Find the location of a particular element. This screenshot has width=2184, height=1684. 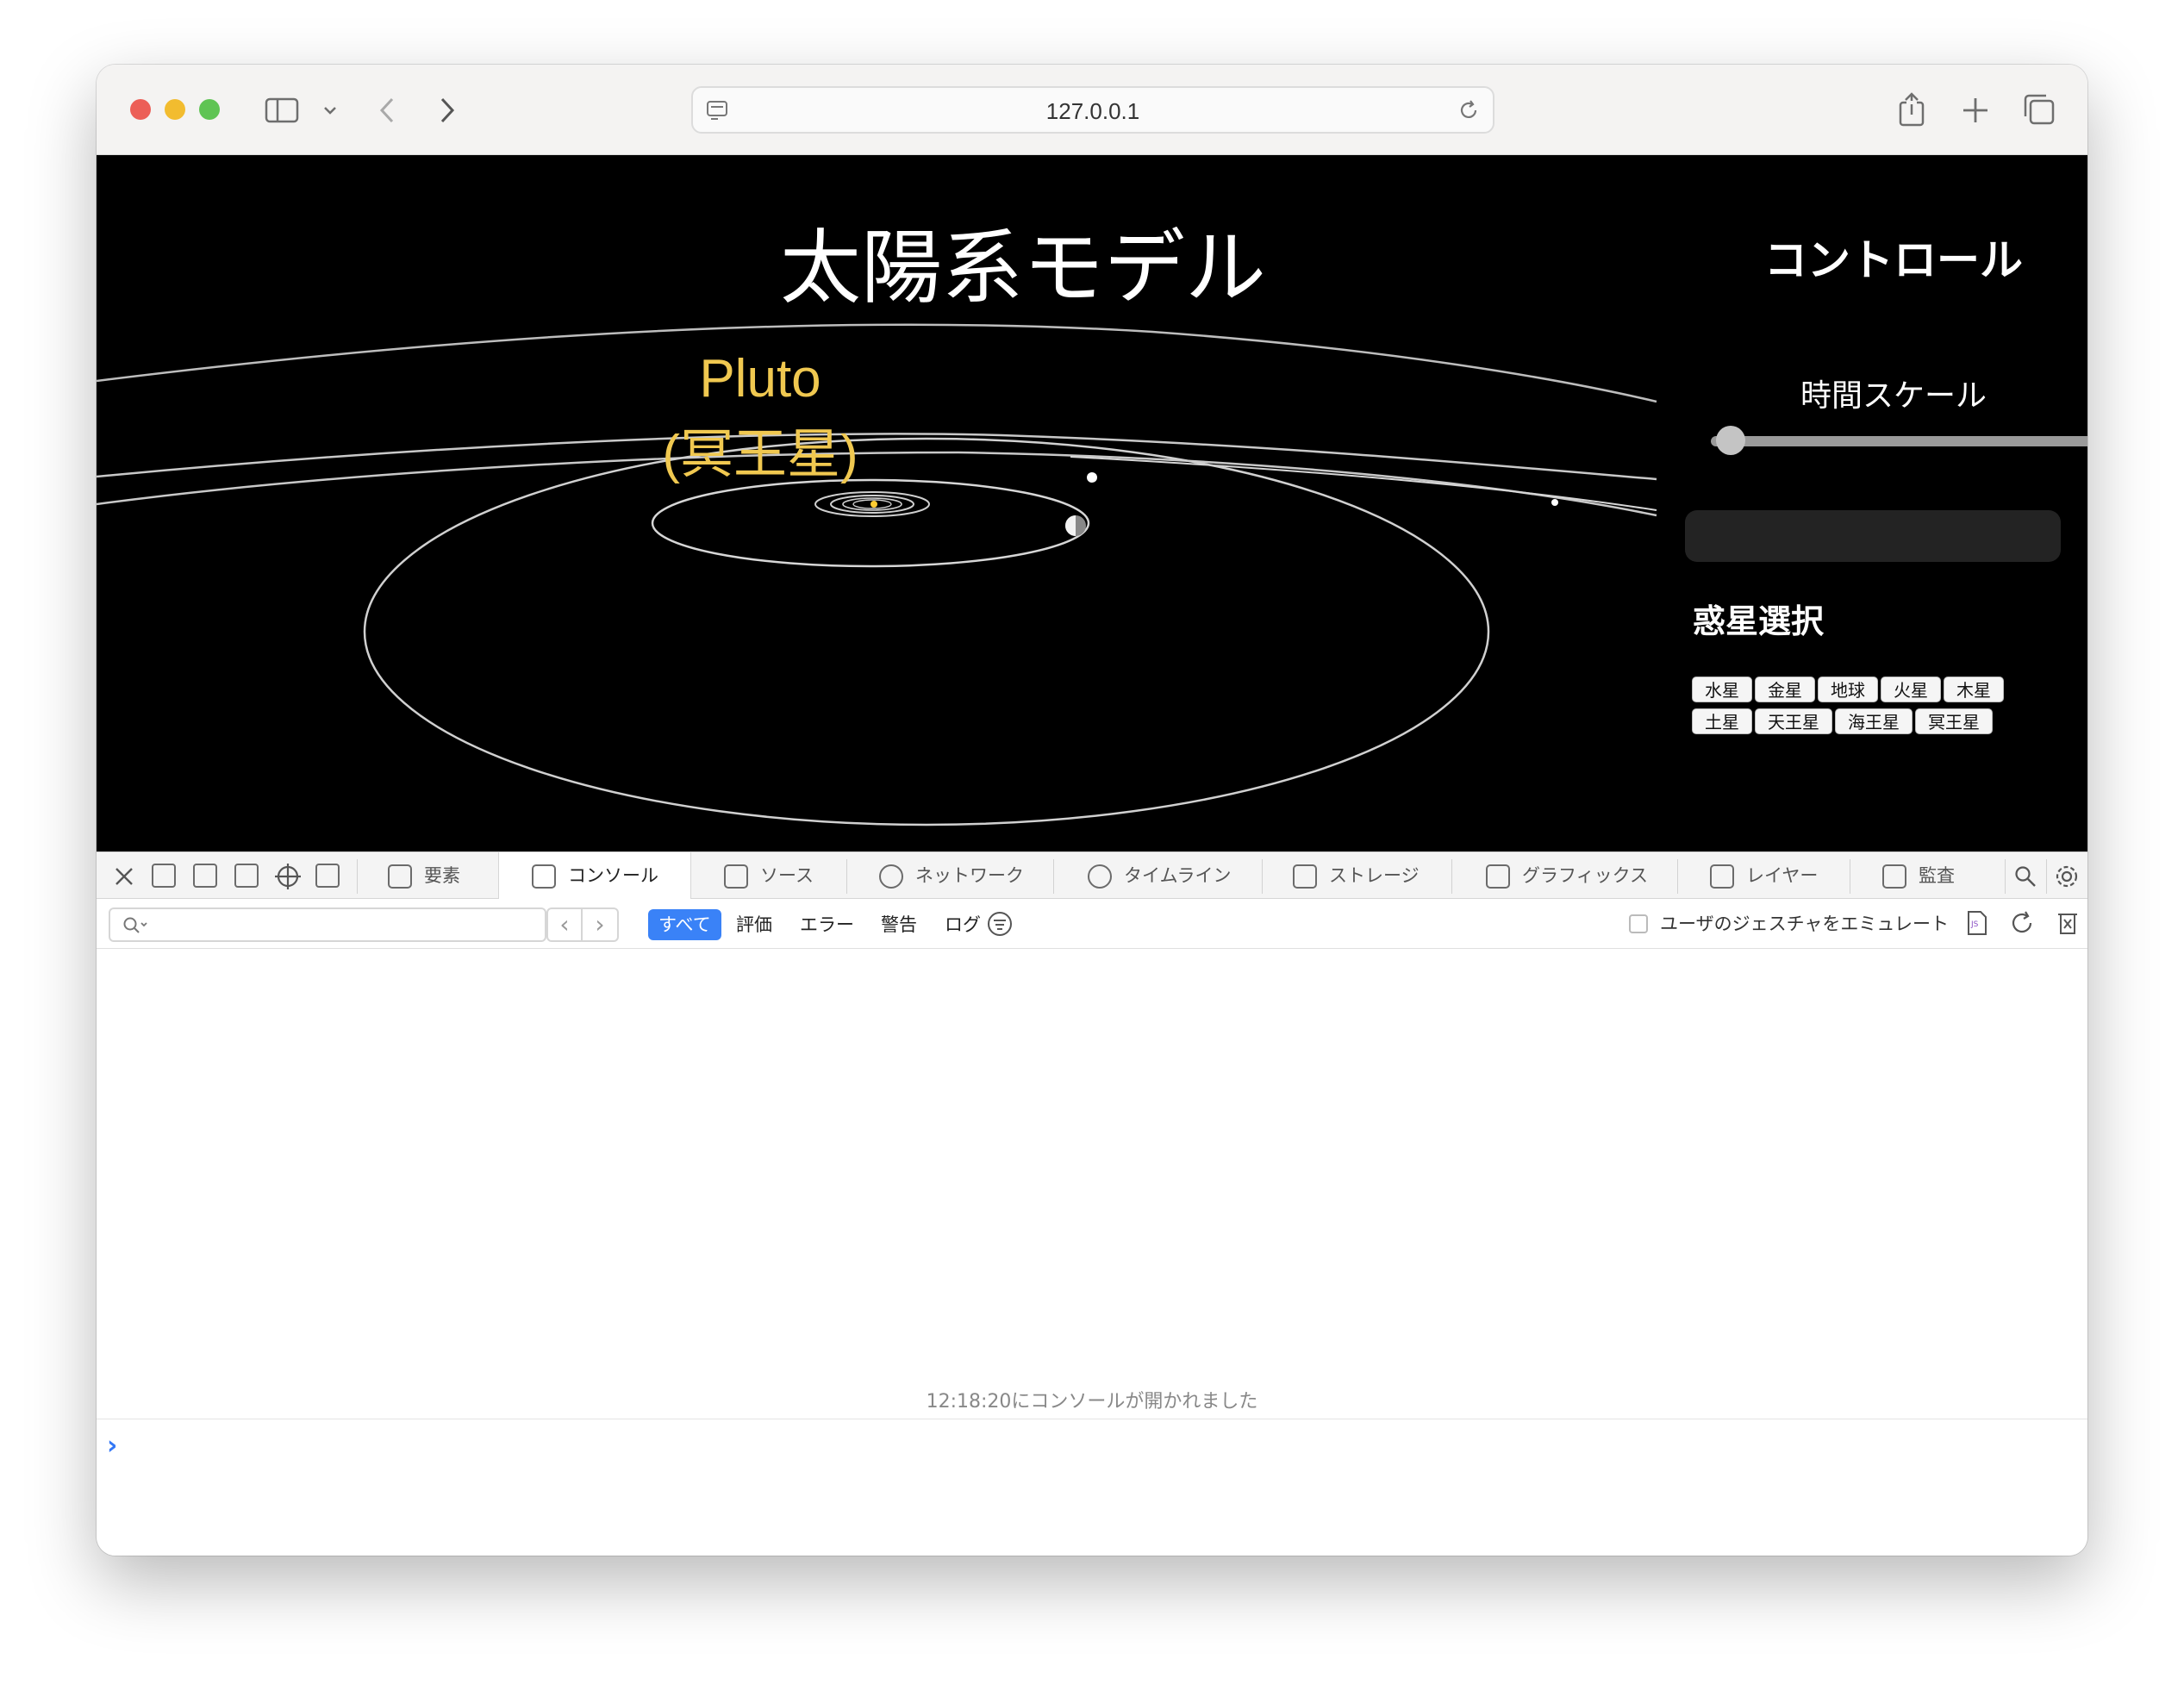

close-window-button is located at coordinates (141, 109).